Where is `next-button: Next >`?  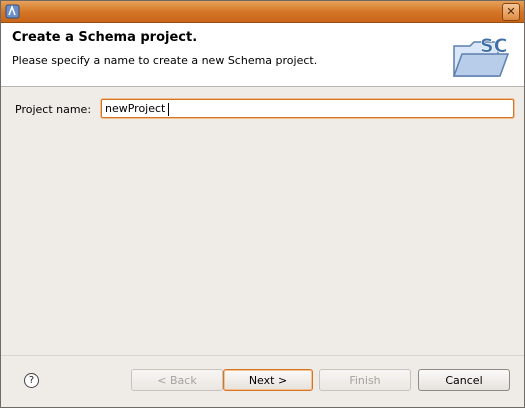 next-button: Next > is located at coordinates (268, 380).